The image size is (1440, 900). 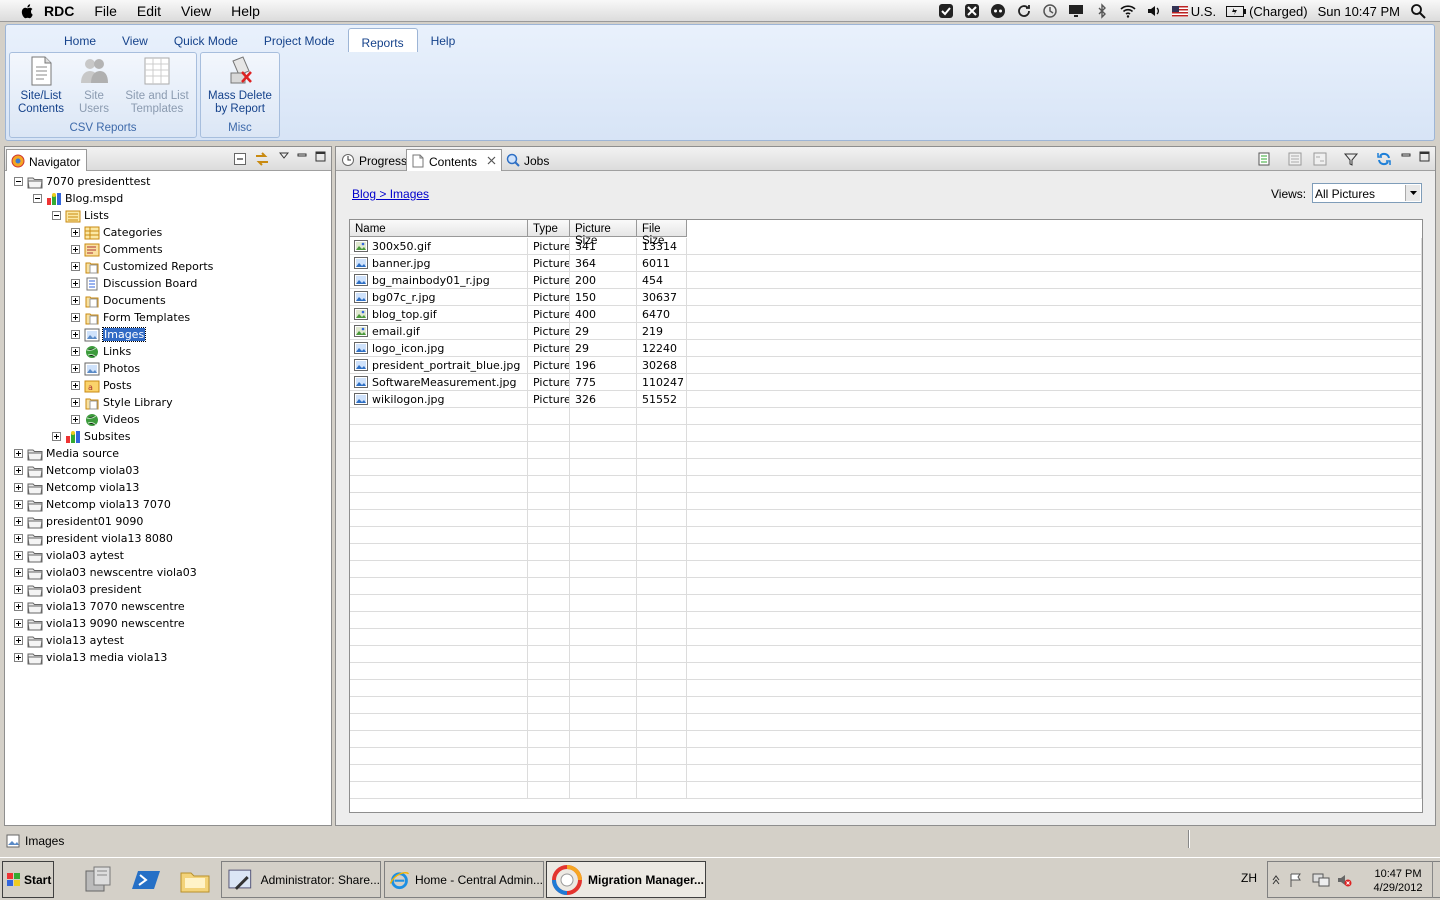 What do you see at coordinates (886, 280) in the screenshot?
I see `table-row: bg_mainbody01_r.jpg Picture 200 454` at bounding box center [886, 280].